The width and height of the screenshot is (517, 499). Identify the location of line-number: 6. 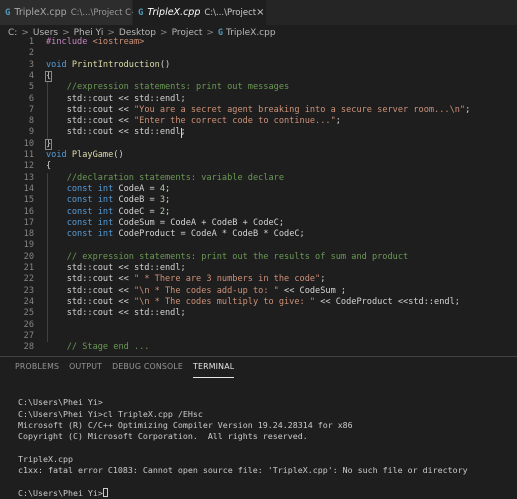
(31, 98).